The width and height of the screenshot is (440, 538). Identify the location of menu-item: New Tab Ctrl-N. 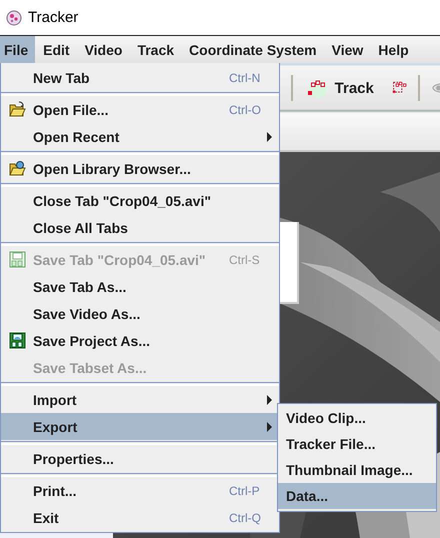
(140, 77).